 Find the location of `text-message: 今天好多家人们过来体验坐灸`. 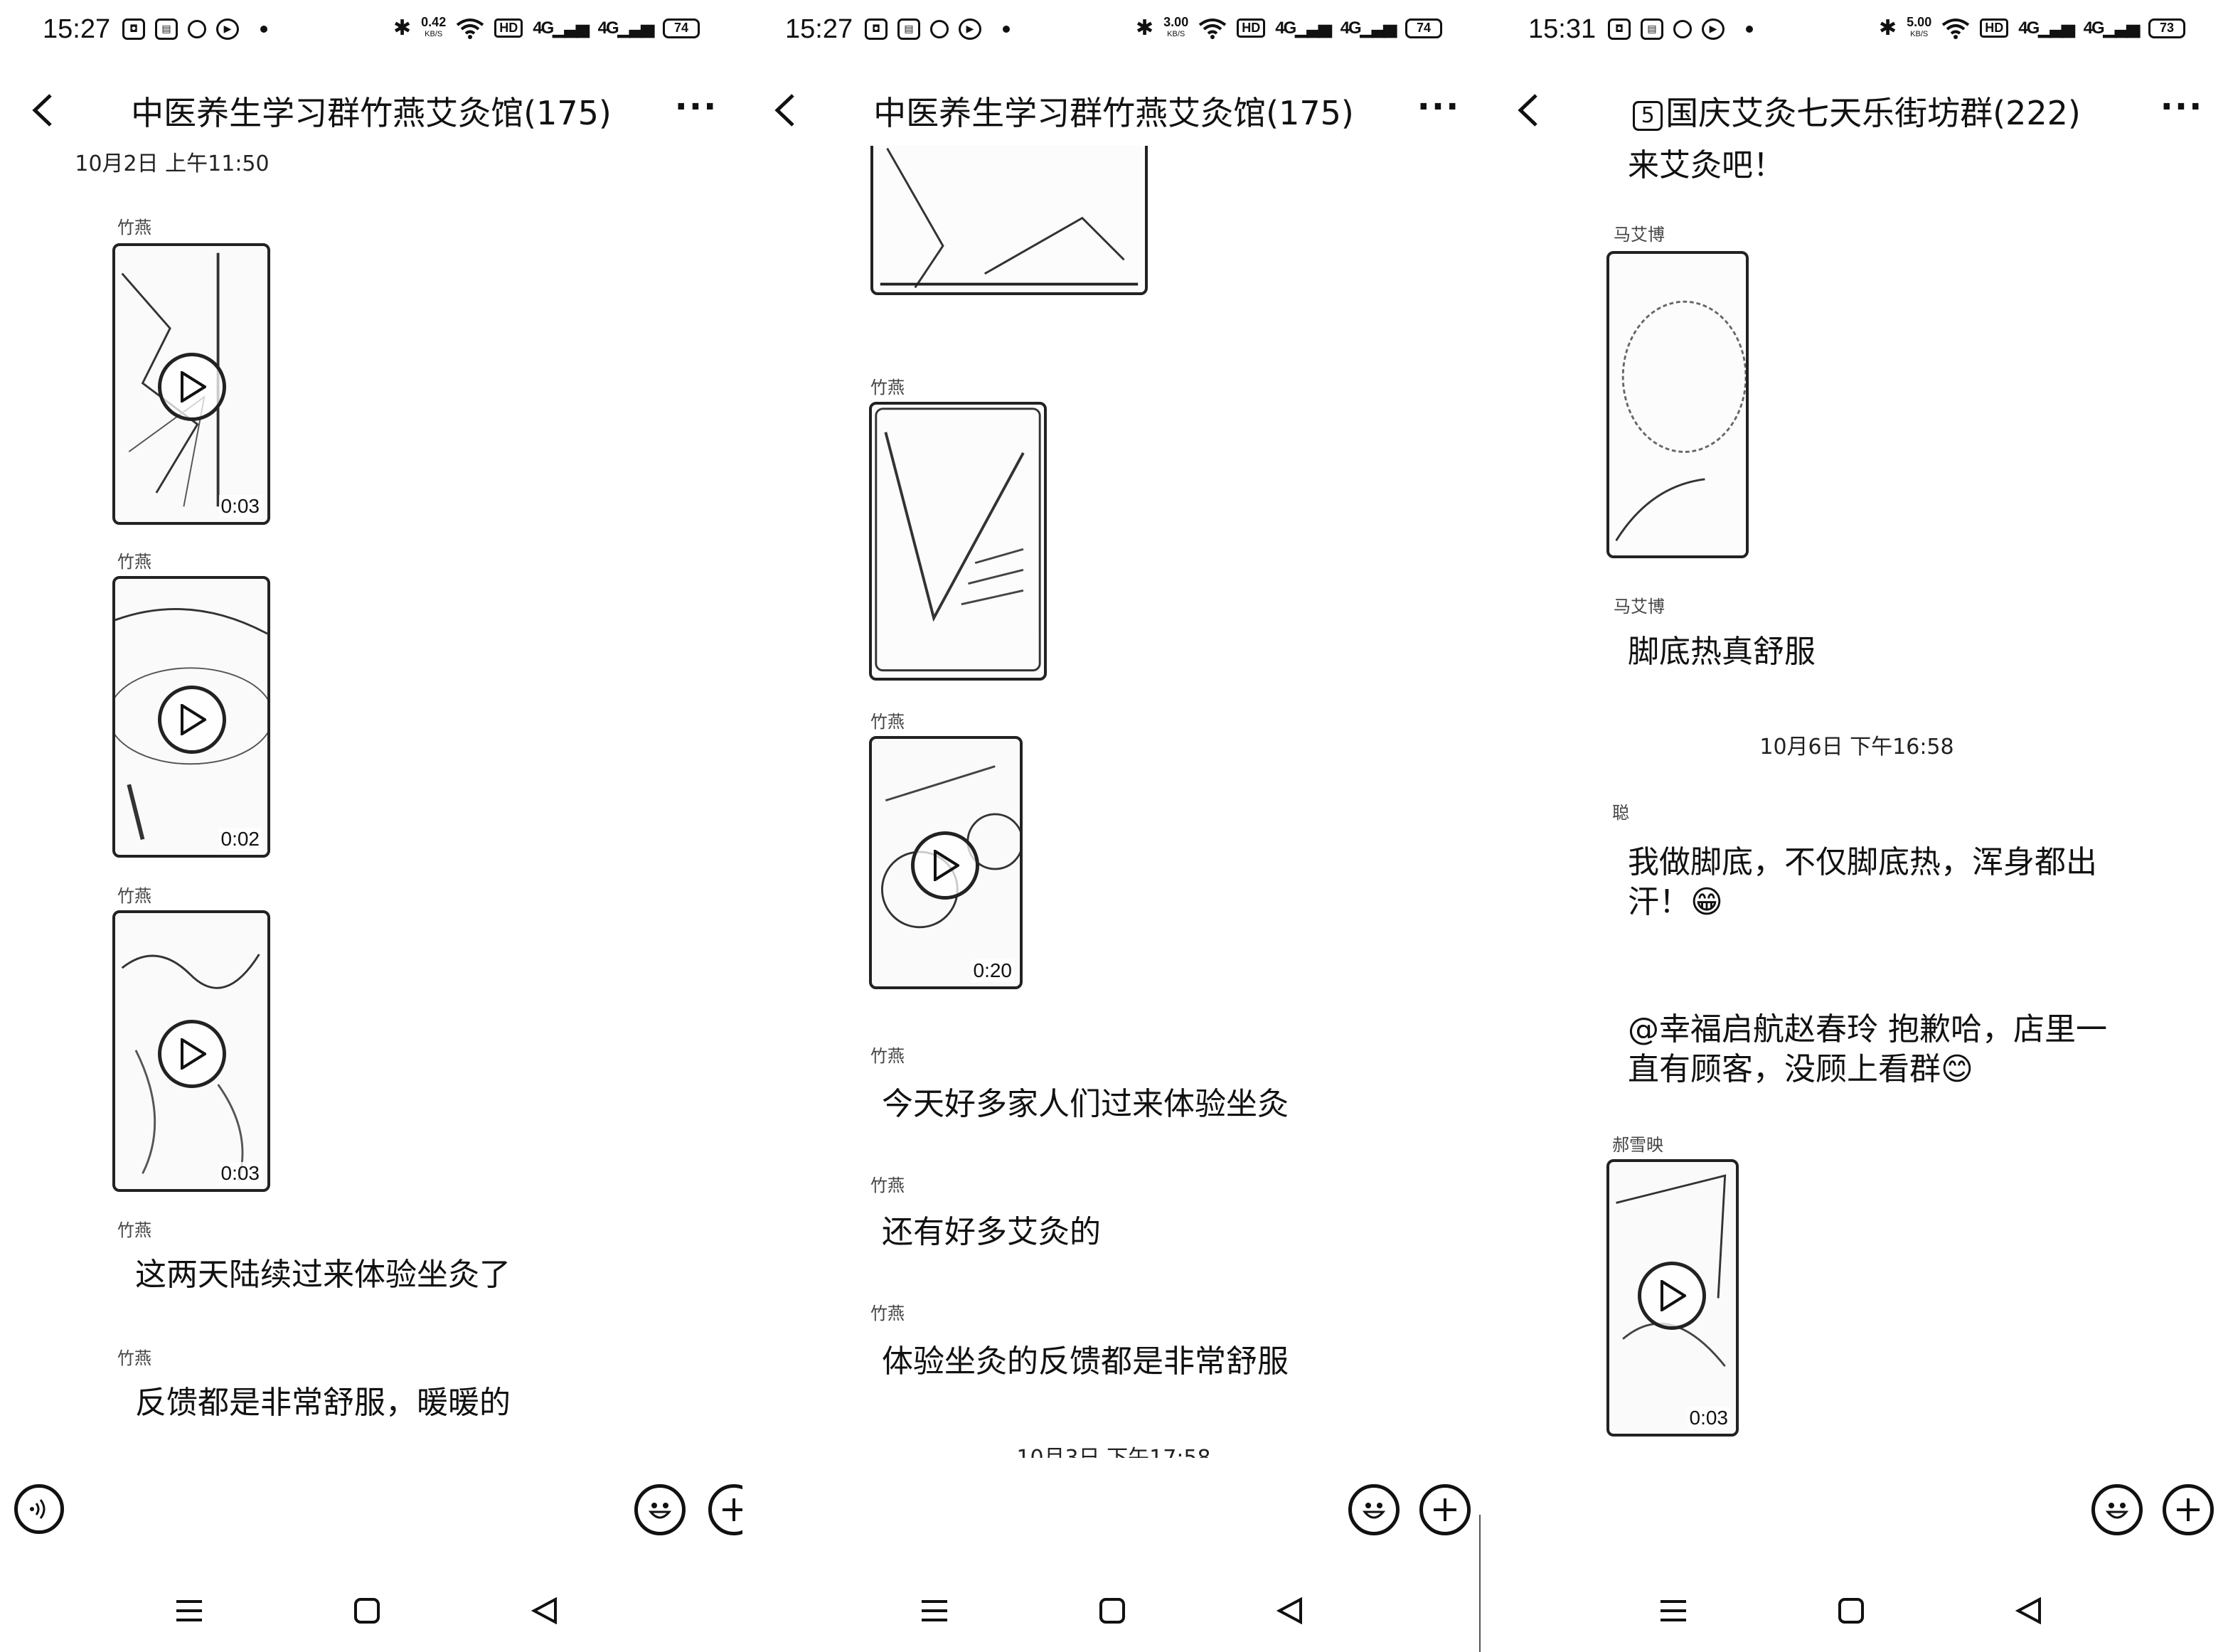

text-message: 今天好多家人们过来体验坐灸 is located at coordinates (1085, 1104).